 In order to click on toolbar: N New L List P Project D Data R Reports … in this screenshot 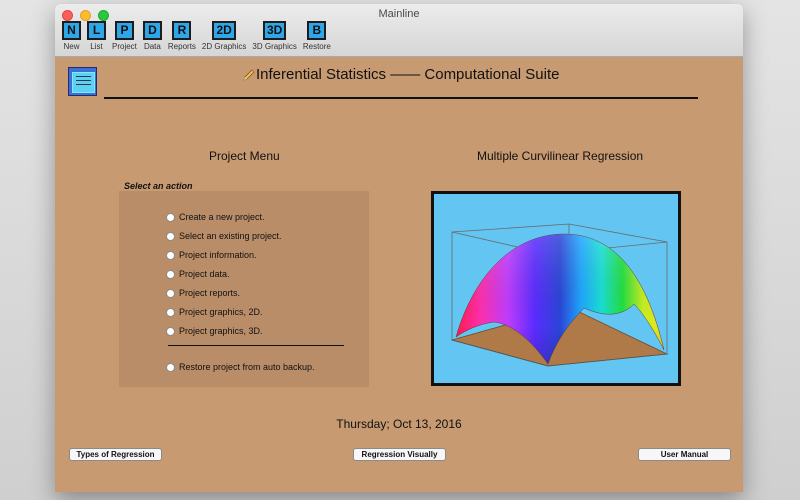, I will do `click(196, 36)`.